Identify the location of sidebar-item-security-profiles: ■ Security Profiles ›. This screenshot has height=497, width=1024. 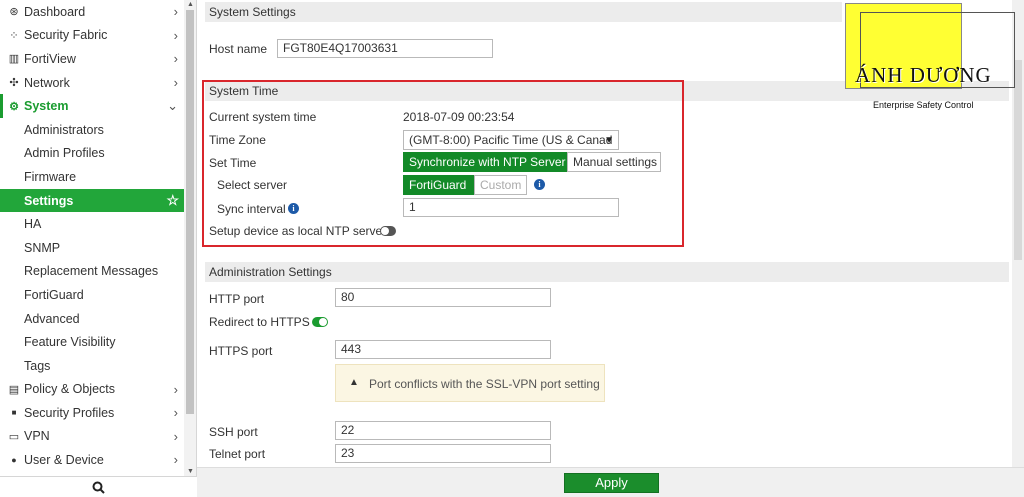
(92, 413).